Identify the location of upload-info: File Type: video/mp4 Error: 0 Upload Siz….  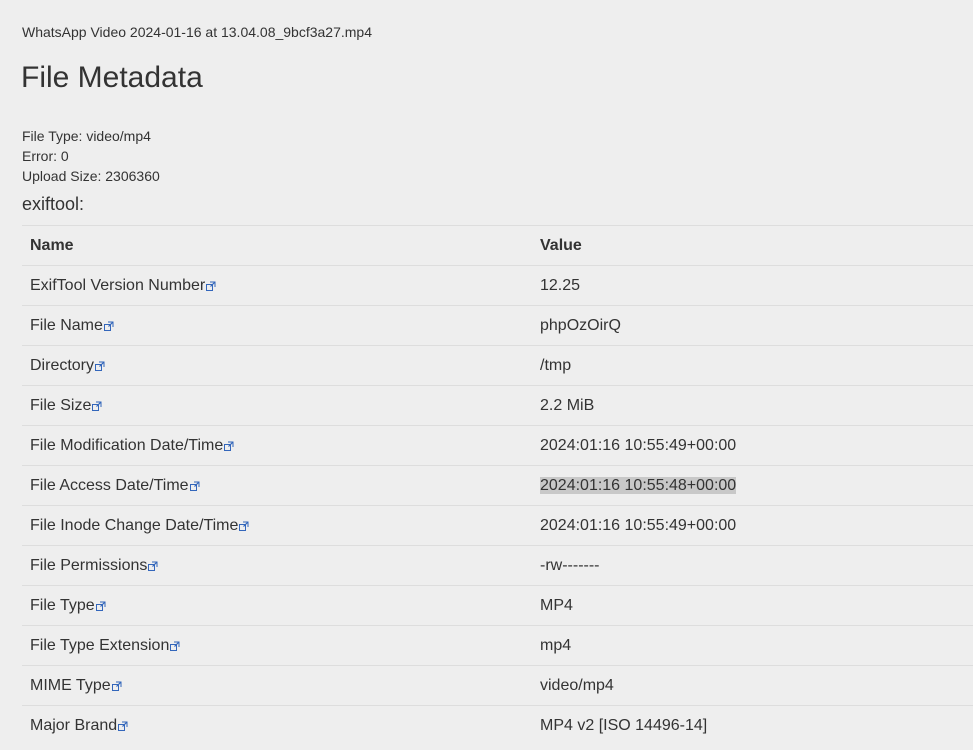
(91, 156).